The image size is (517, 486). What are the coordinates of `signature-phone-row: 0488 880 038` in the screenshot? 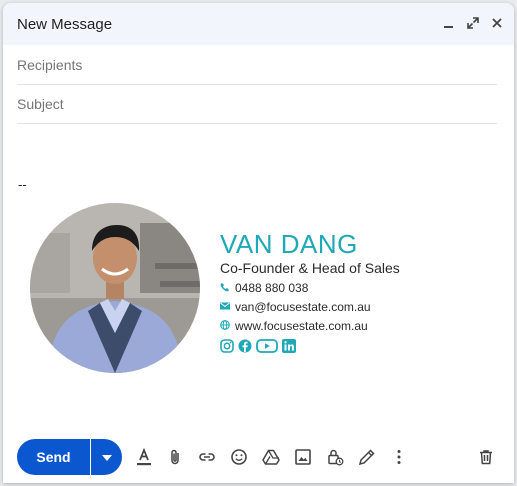 It's located at (264, 288).